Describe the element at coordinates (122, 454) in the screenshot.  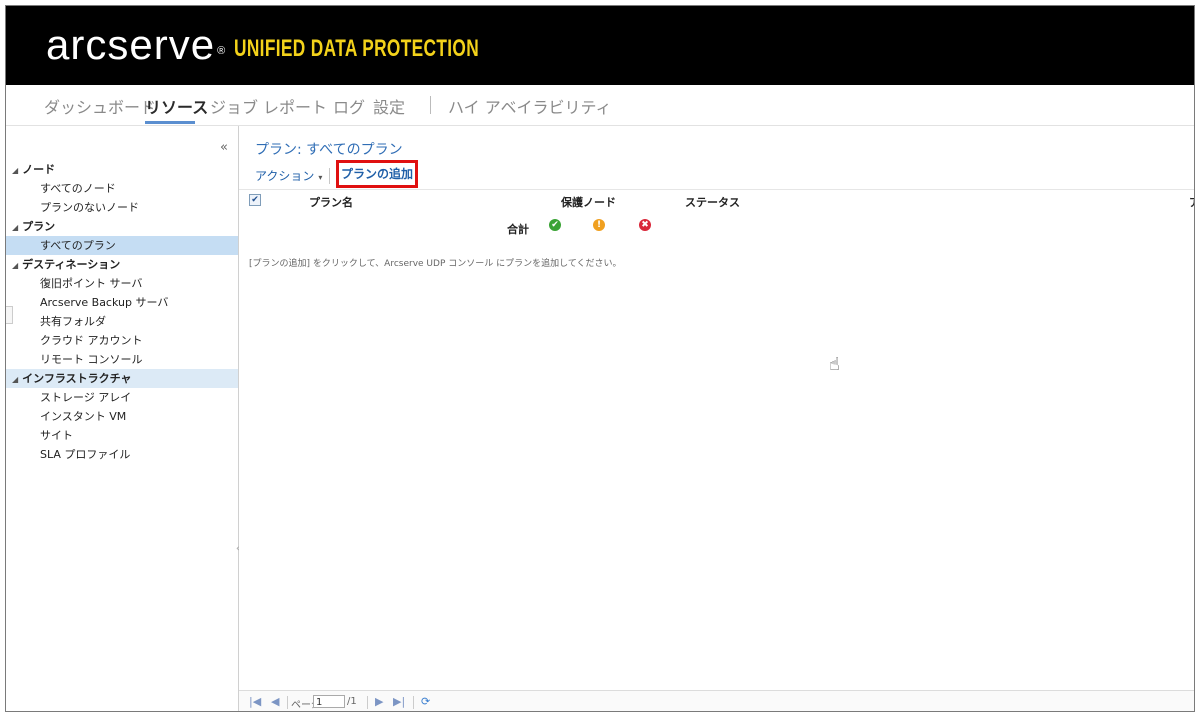
I see `tree-item-sla-profile: SLA プロファイル` at that location.